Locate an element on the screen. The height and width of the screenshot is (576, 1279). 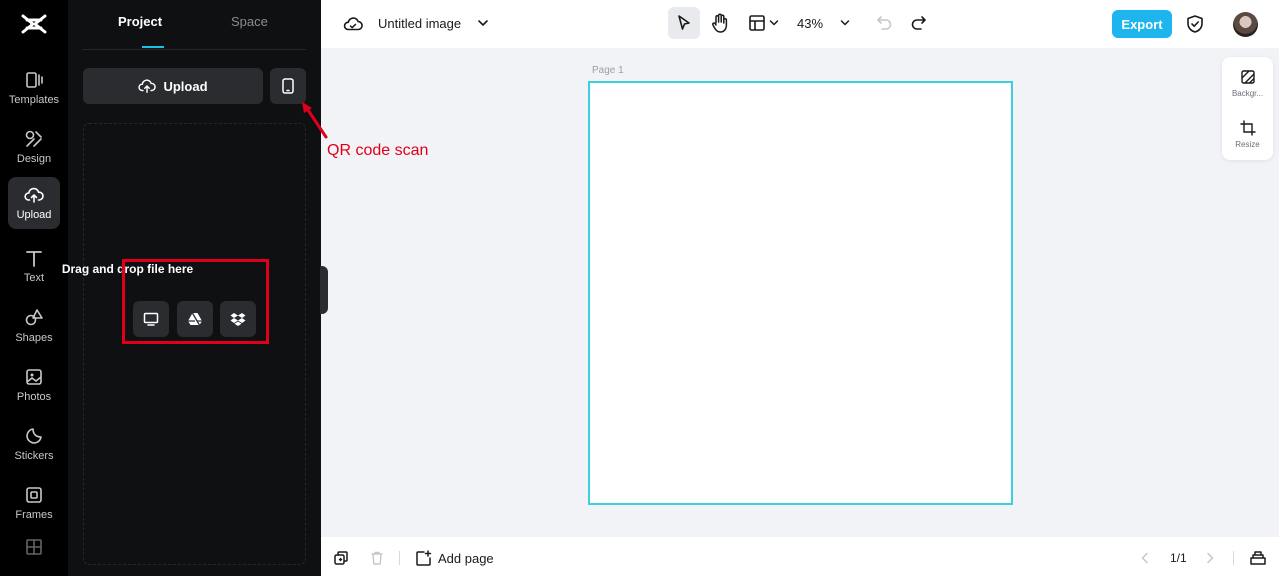
resize-icon is located at coordinates (1247, 128).